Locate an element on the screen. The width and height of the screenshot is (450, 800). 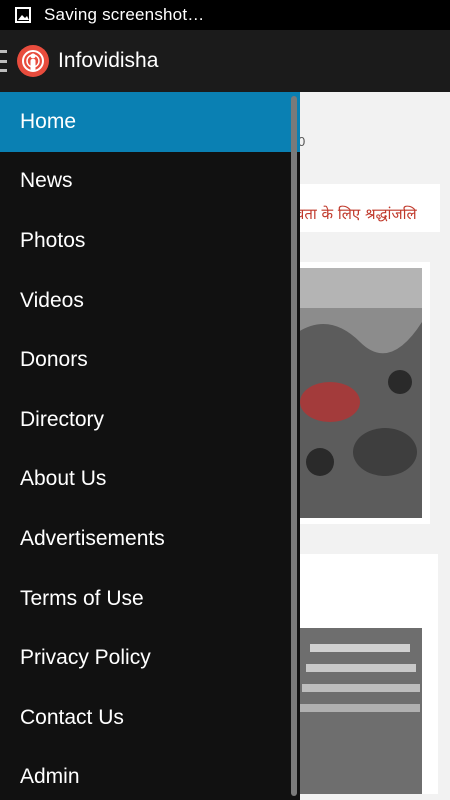
drawer-item-label: Admin is located at coordinates (50, 777).